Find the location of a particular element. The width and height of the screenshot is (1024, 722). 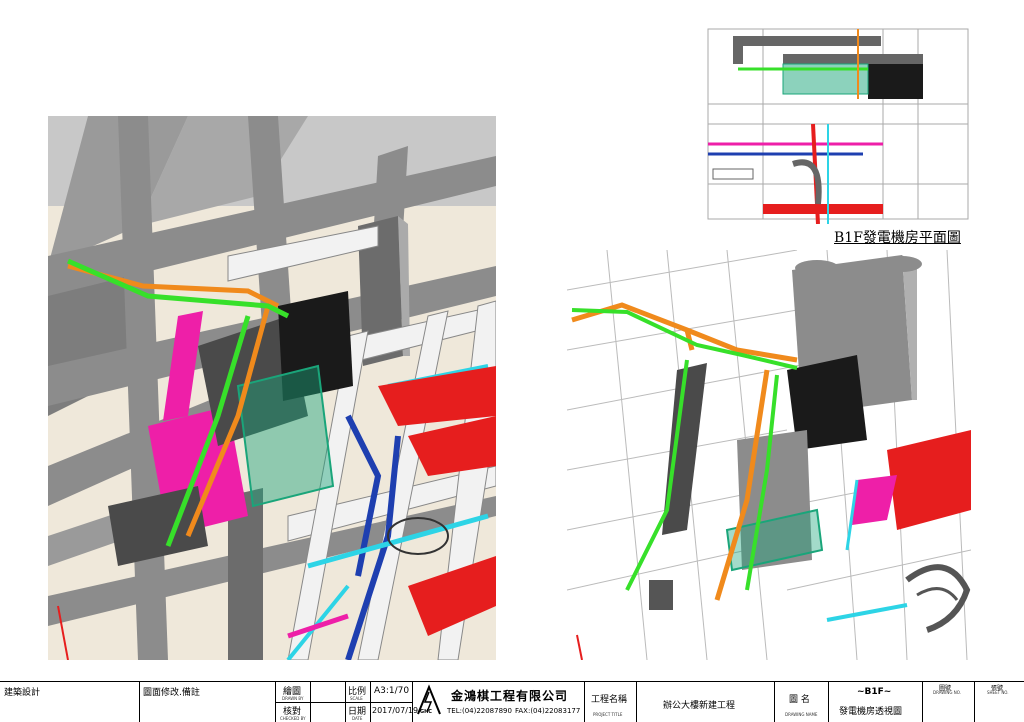

plan-drawing is located at coordinates (838, 124).